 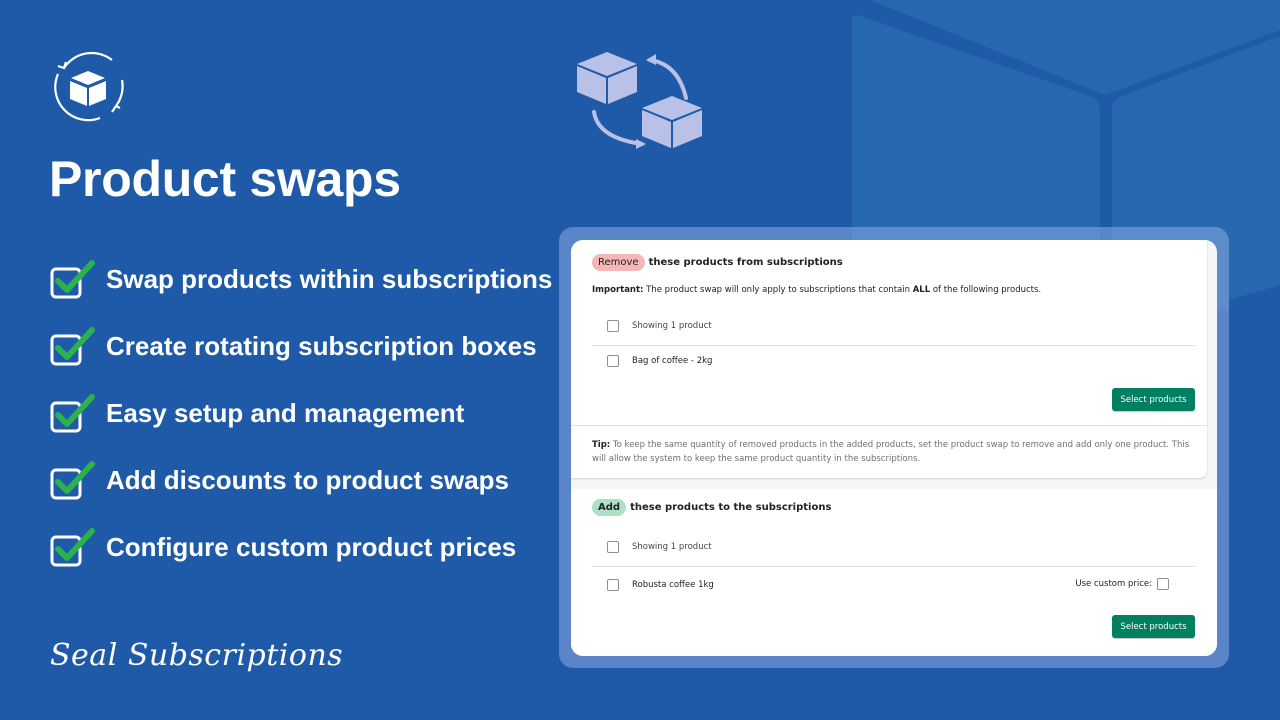 What do you see at coordinates (889, 425) in the screenshot?
I see `divider` at bounding box center [889, 425].